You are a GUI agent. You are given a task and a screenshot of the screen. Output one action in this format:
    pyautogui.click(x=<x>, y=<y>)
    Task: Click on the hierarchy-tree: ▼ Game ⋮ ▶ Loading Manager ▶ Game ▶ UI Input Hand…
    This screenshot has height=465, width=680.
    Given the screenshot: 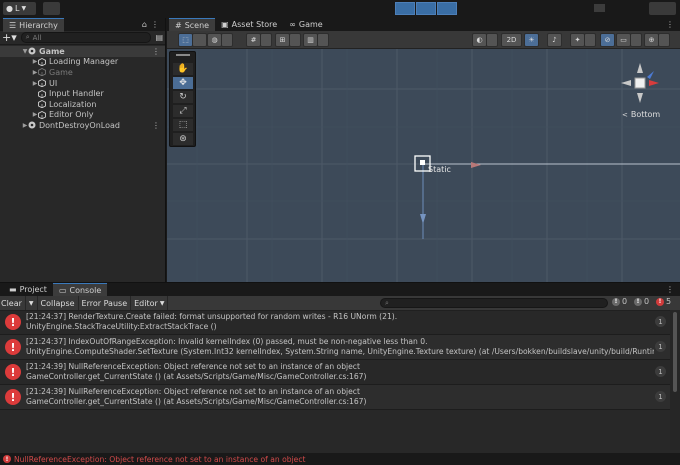 What is the action you would take?
    pyautogui.click(x=82, y=88)
    